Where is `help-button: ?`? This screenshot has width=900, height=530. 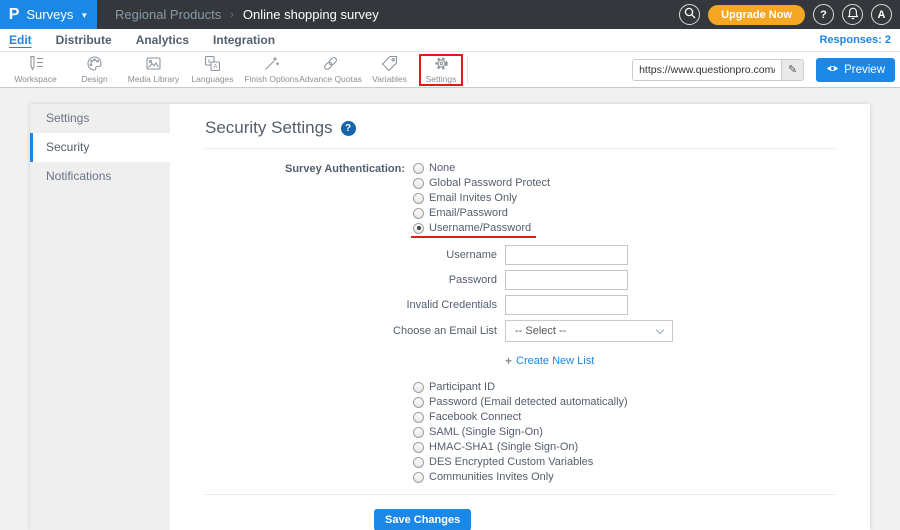 help-button: ? is located at coordinates (823, 14).